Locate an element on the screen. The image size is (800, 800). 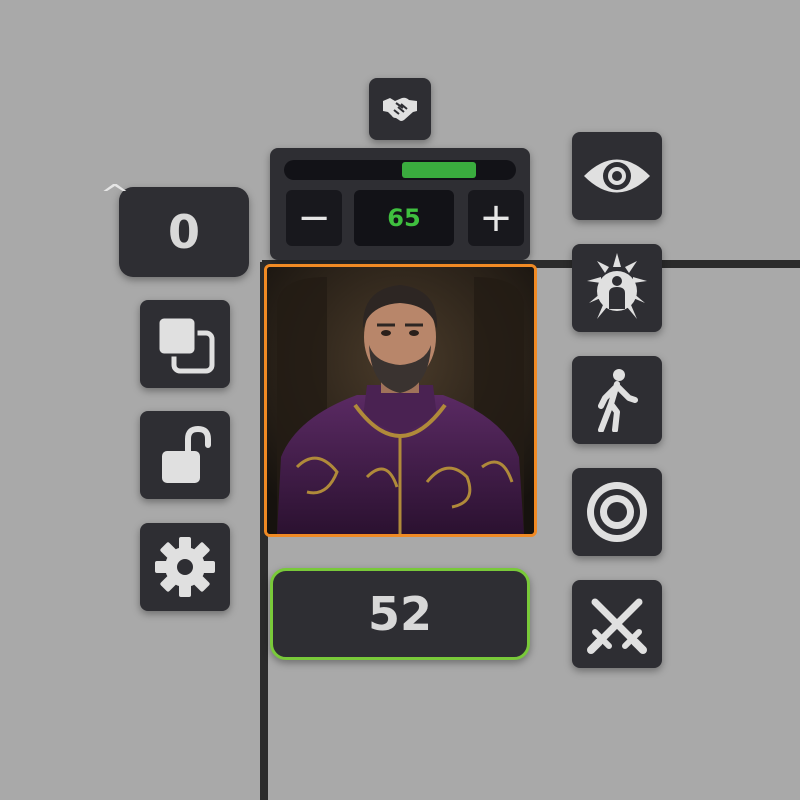
portrait-image is located at coordinates (400, 400).